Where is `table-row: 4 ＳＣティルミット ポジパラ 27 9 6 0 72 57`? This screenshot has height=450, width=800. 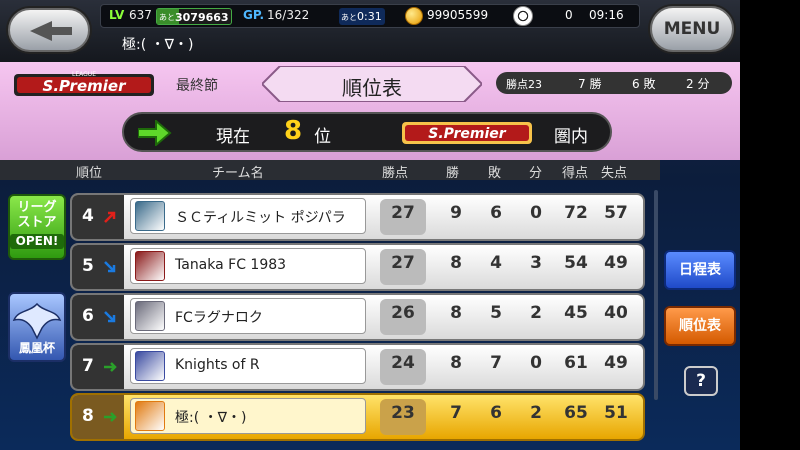
table-row: 4 ＳＣティルミット ポジパラ 27 9 6 0 72 57 is located at coordinates (357, 217).